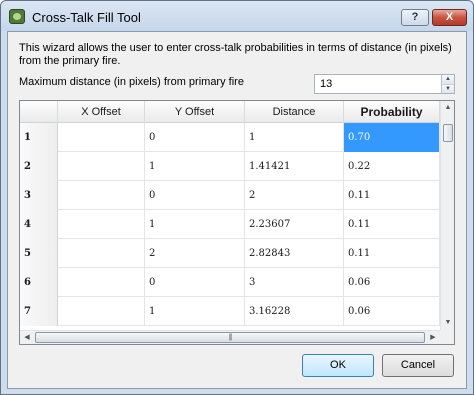 The width and height of the screenshot is (474, 395). Describe the element at coordinates (294, 282) in the screenshot. I see `distance-cell: 3` at that location.